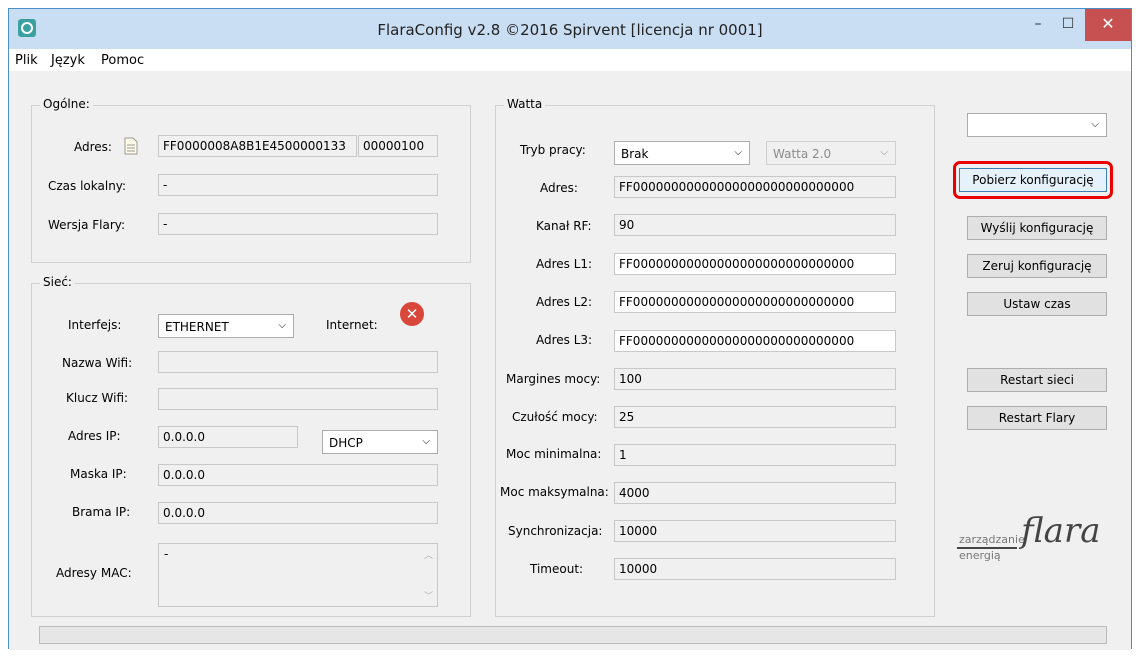 This screenshot has width=1140, height=657. What do you see at coordinates (987, 548) in the screenshot?
I see `logo-underline` at bounding box center [987, 548].